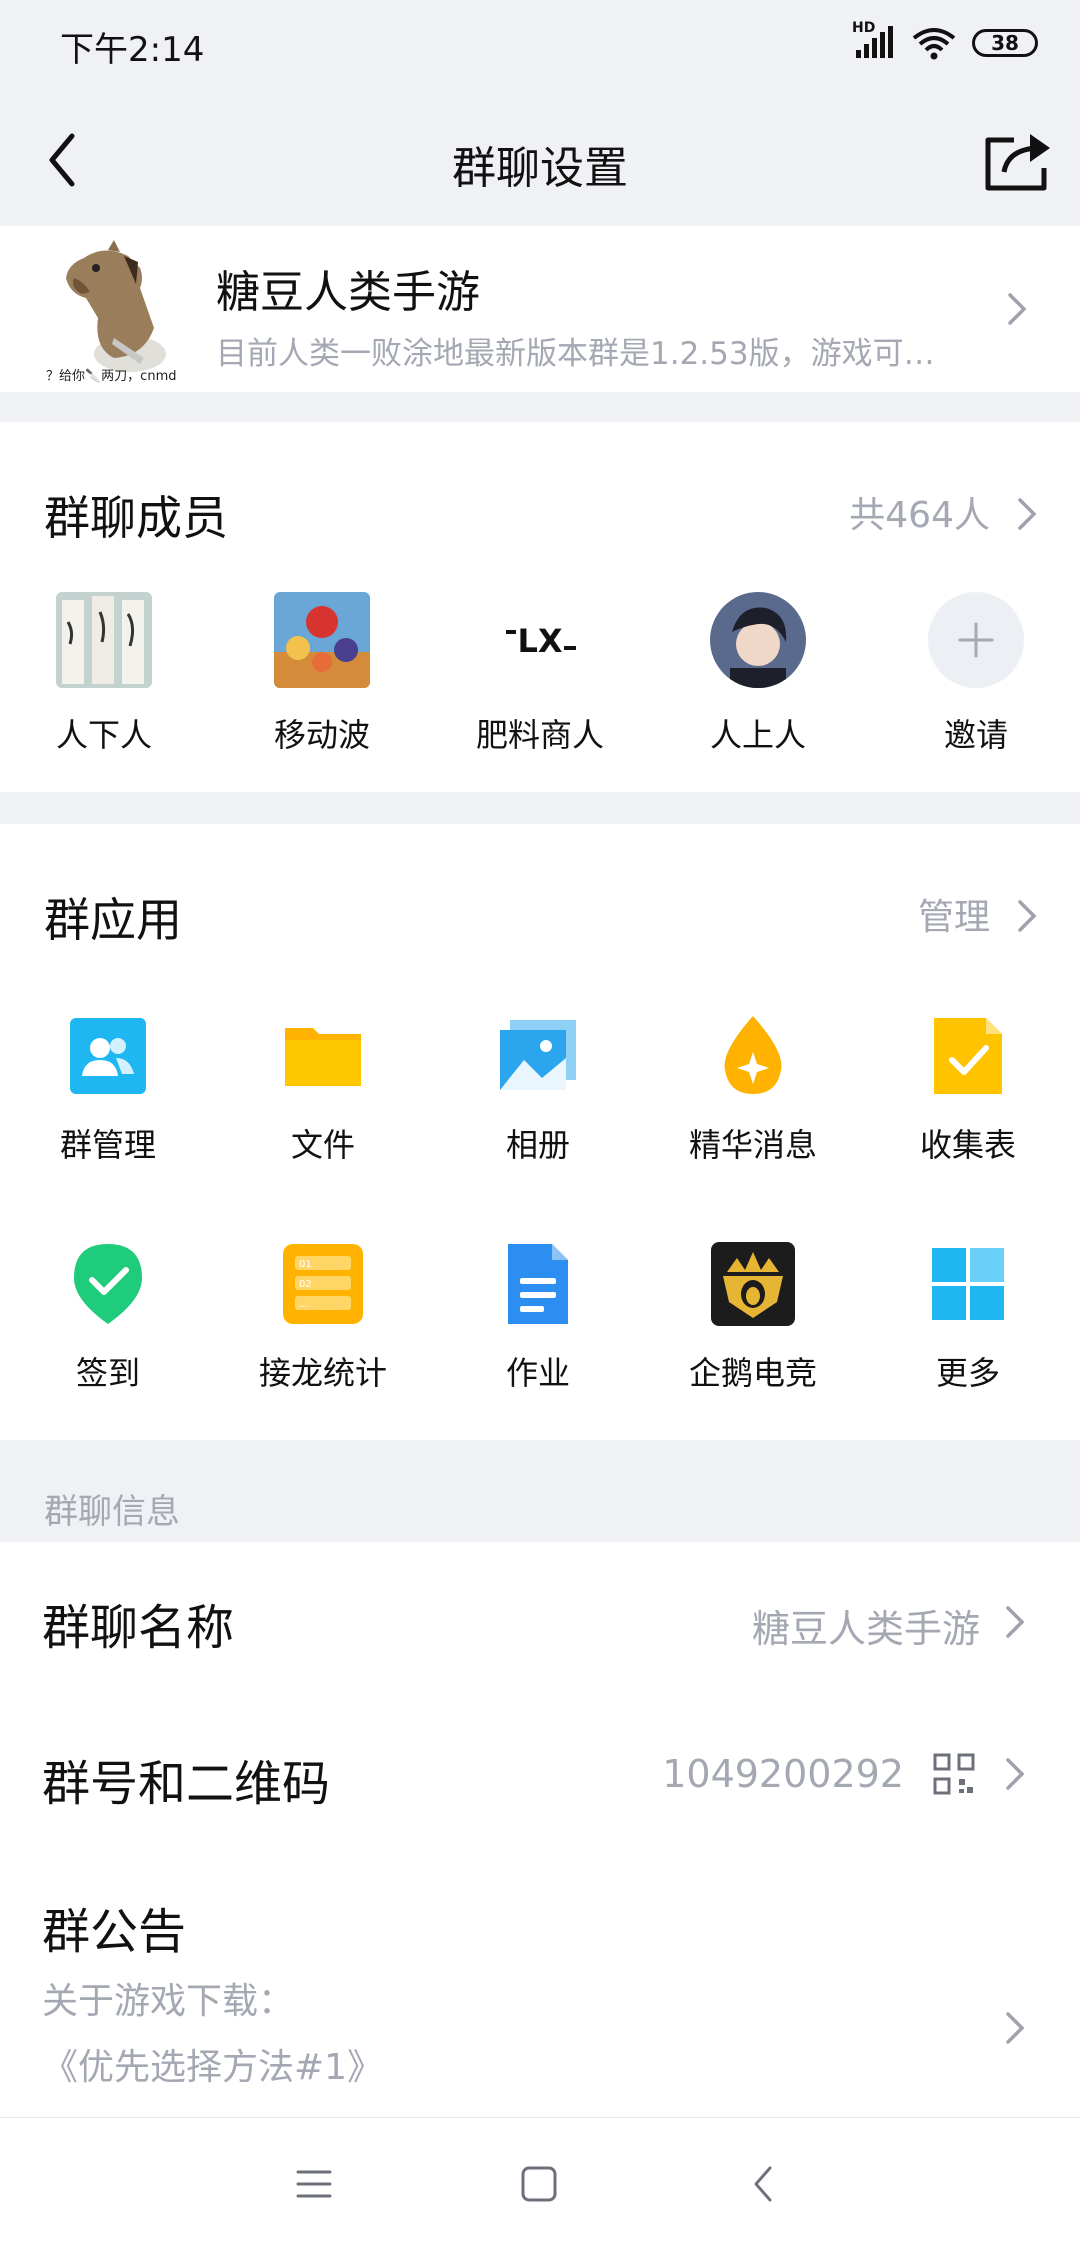  What do you see at coordinates (321, 735) in the screenshot?
I see `member-name: 移动波` at bounding box center [321, 735].